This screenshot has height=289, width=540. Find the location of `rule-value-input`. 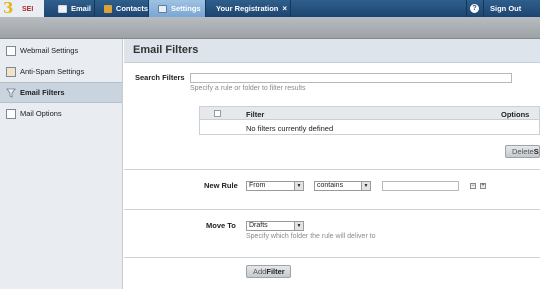

rule-value-input is located at coordinates (420, 186).